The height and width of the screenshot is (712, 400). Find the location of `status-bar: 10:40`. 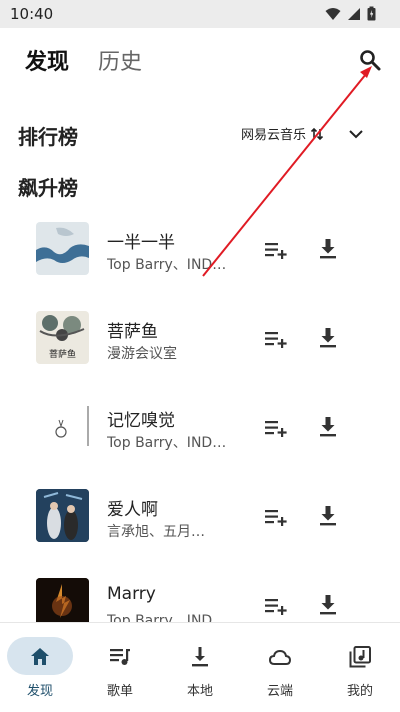

status-bar: 10:40 is located at coordinates (200, 14).